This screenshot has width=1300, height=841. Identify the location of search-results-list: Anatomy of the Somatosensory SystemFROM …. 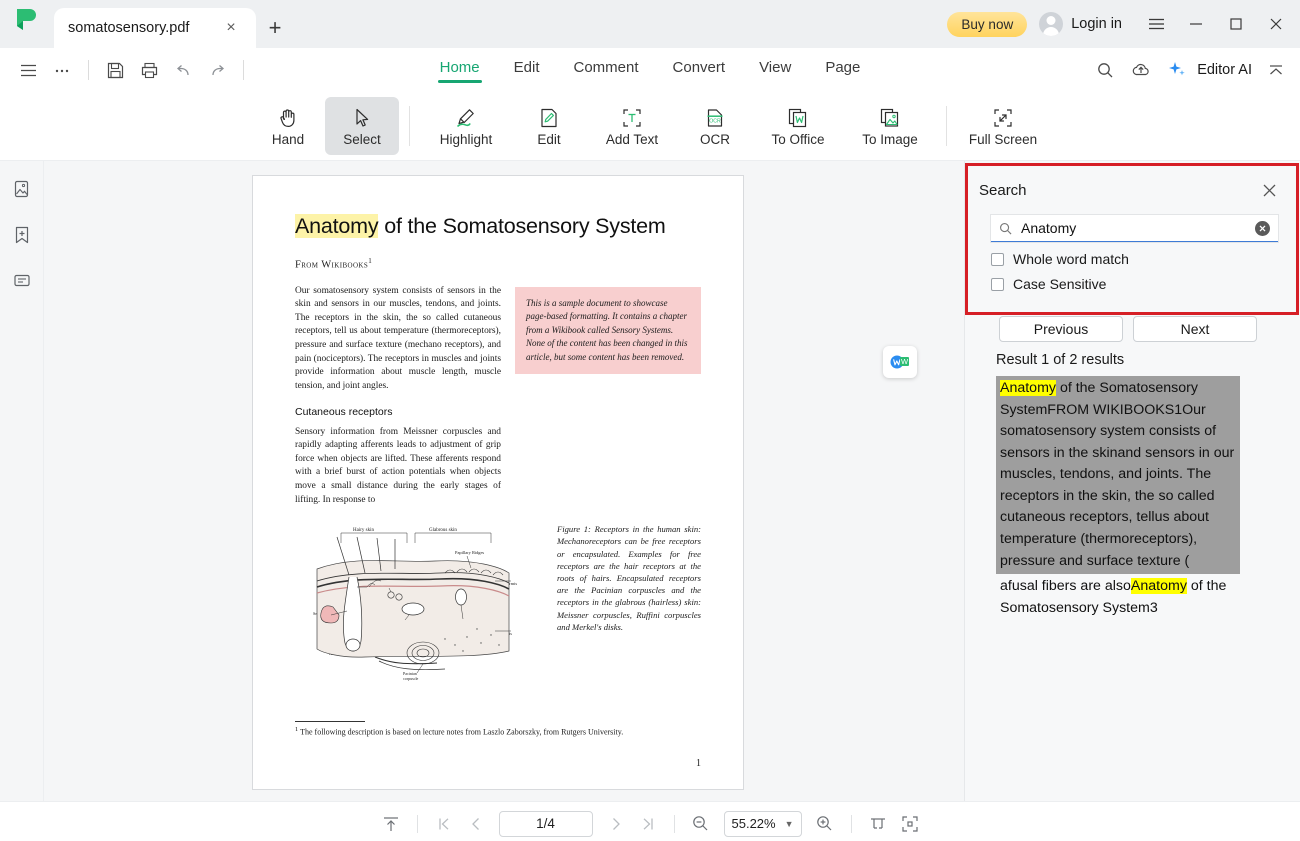
(1132, 494).